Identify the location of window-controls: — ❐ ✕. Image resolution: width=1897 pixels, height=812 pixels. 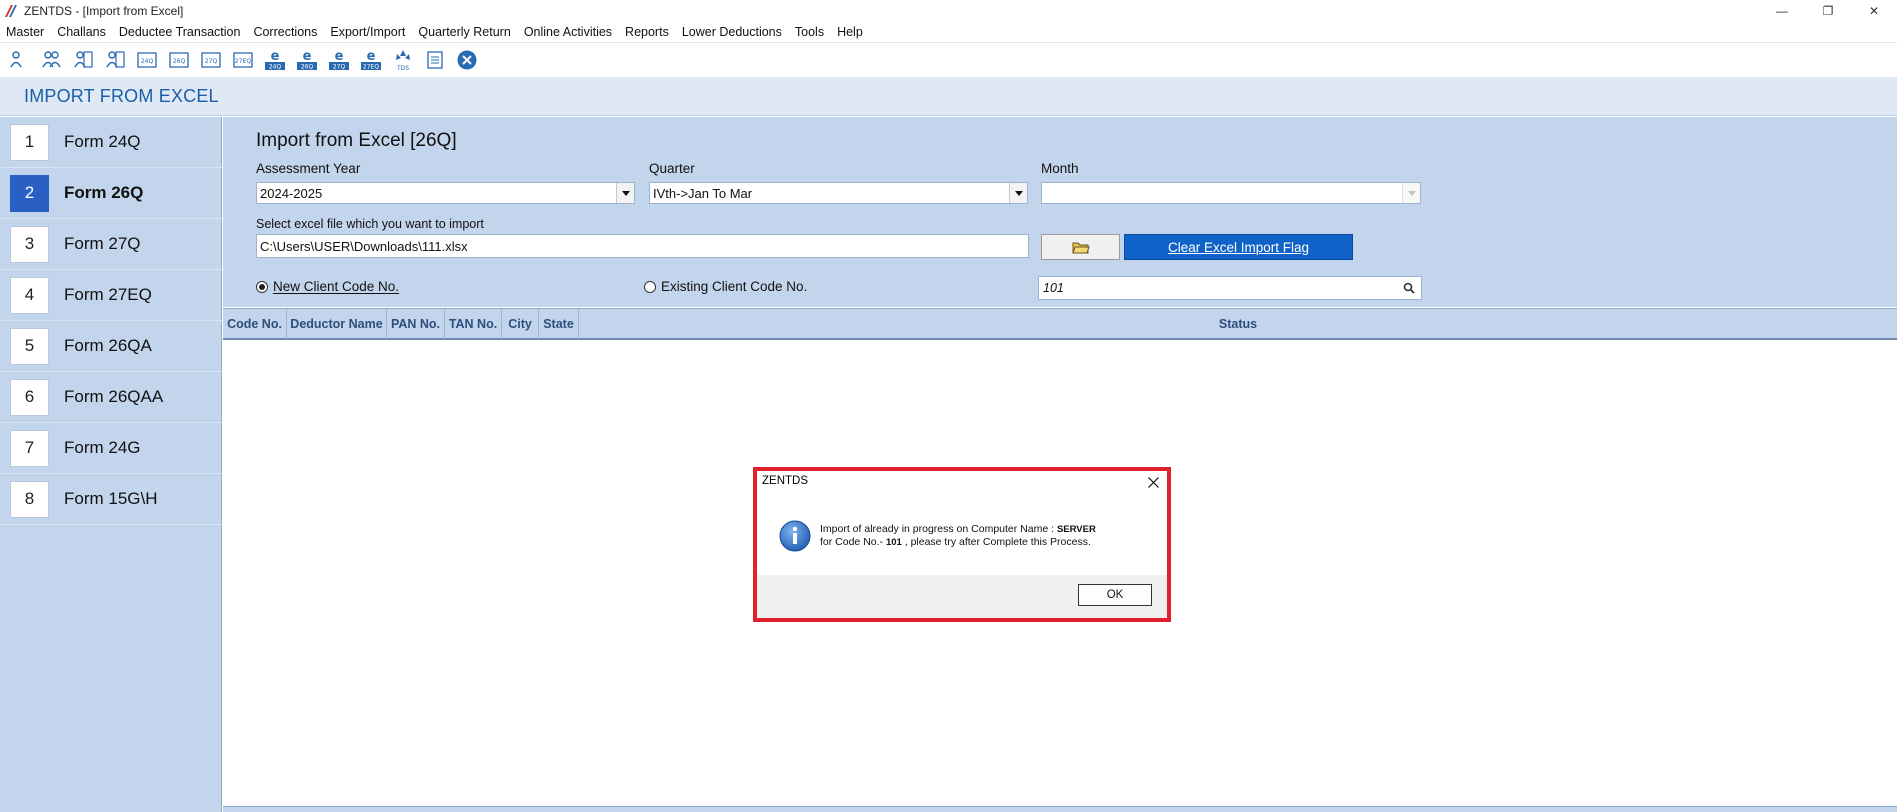
(1828, 11).